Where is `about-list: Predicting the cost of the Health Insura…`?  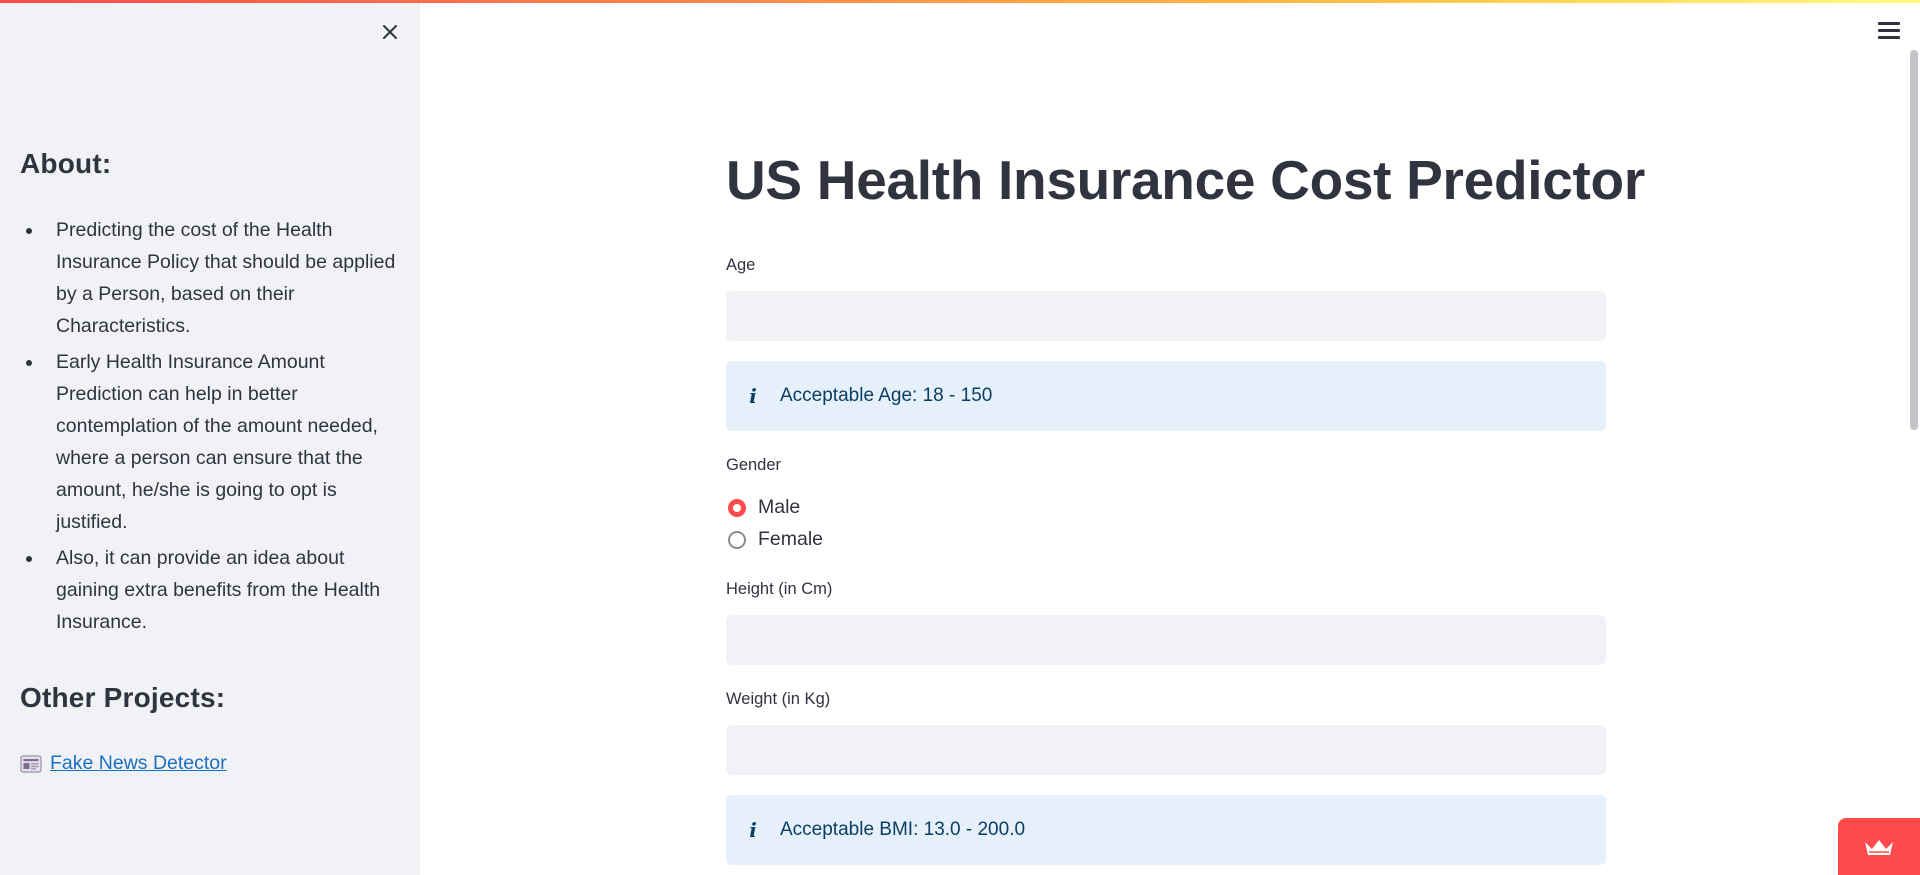
about-list: Predicting the cost of the Health Insura… is located at coordinates (211, 426).